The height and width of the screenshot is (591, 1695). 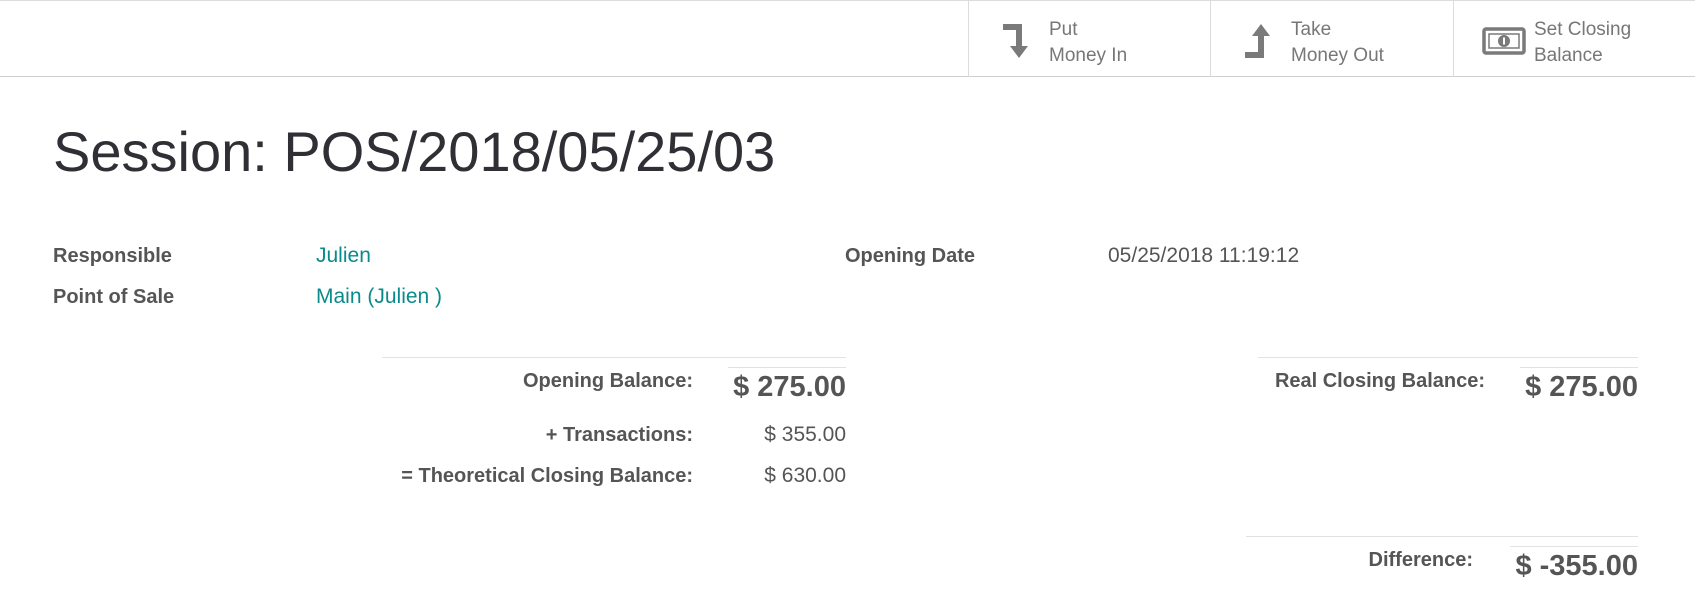 I want to click on put-money-in-line2: Money In, so click(x=1088, y=55).